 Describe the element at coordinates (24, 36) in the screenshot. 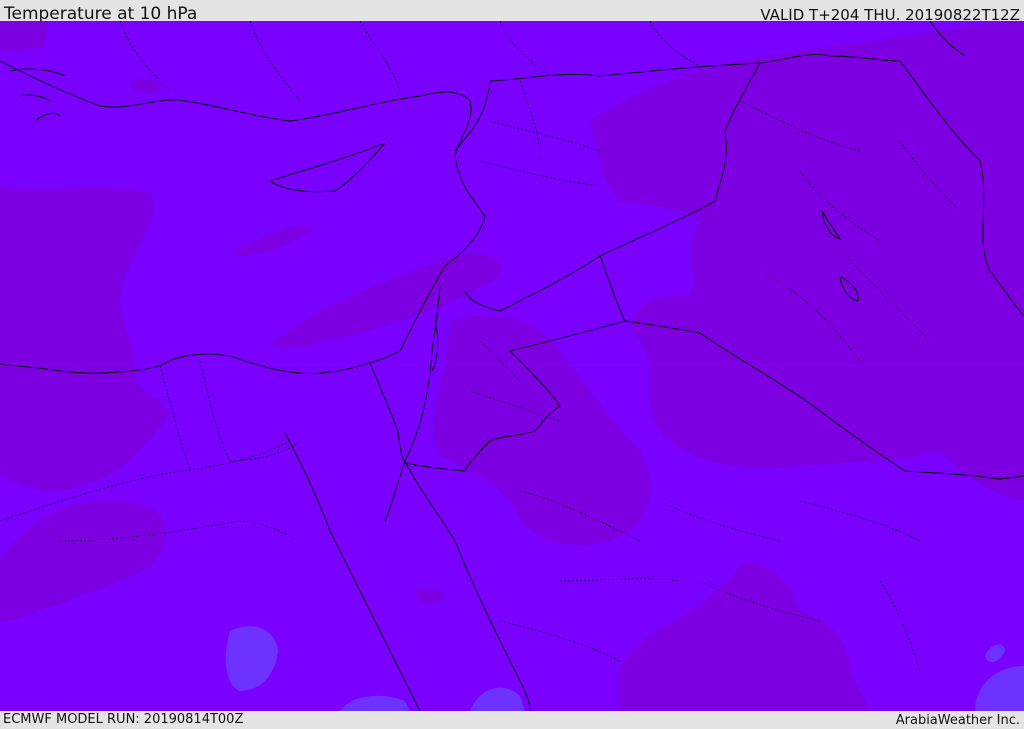

I see `zone-nw-corner` at that location.